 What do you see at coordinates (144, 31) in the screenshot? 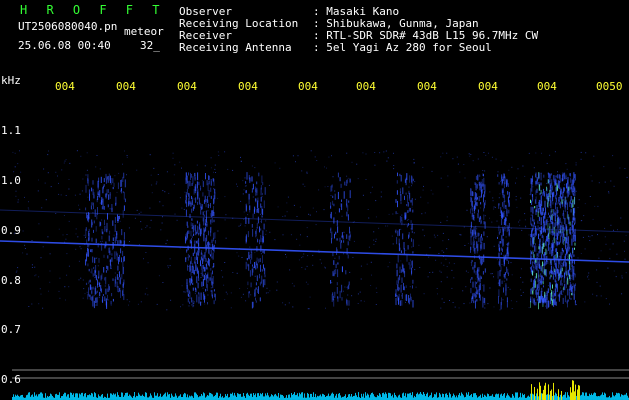
I see `mode-label: meteor` at bounding box center [144, 31].